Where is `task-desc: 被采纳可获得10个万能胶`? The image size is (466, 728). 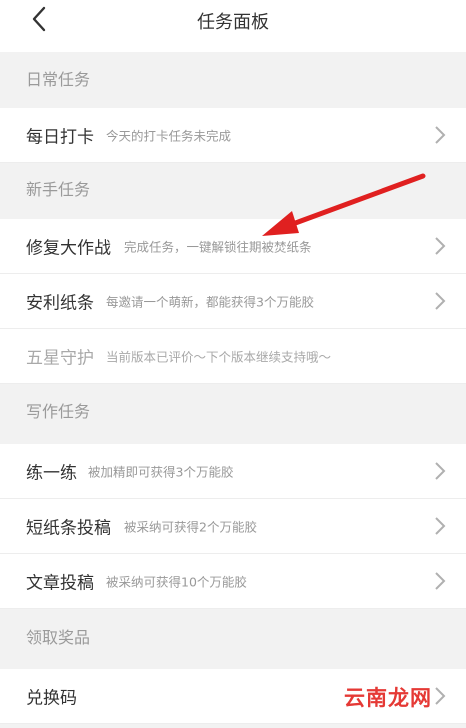 task-desc: 被采纳可获得10个万能胶 is located at coordinates (176, 582).